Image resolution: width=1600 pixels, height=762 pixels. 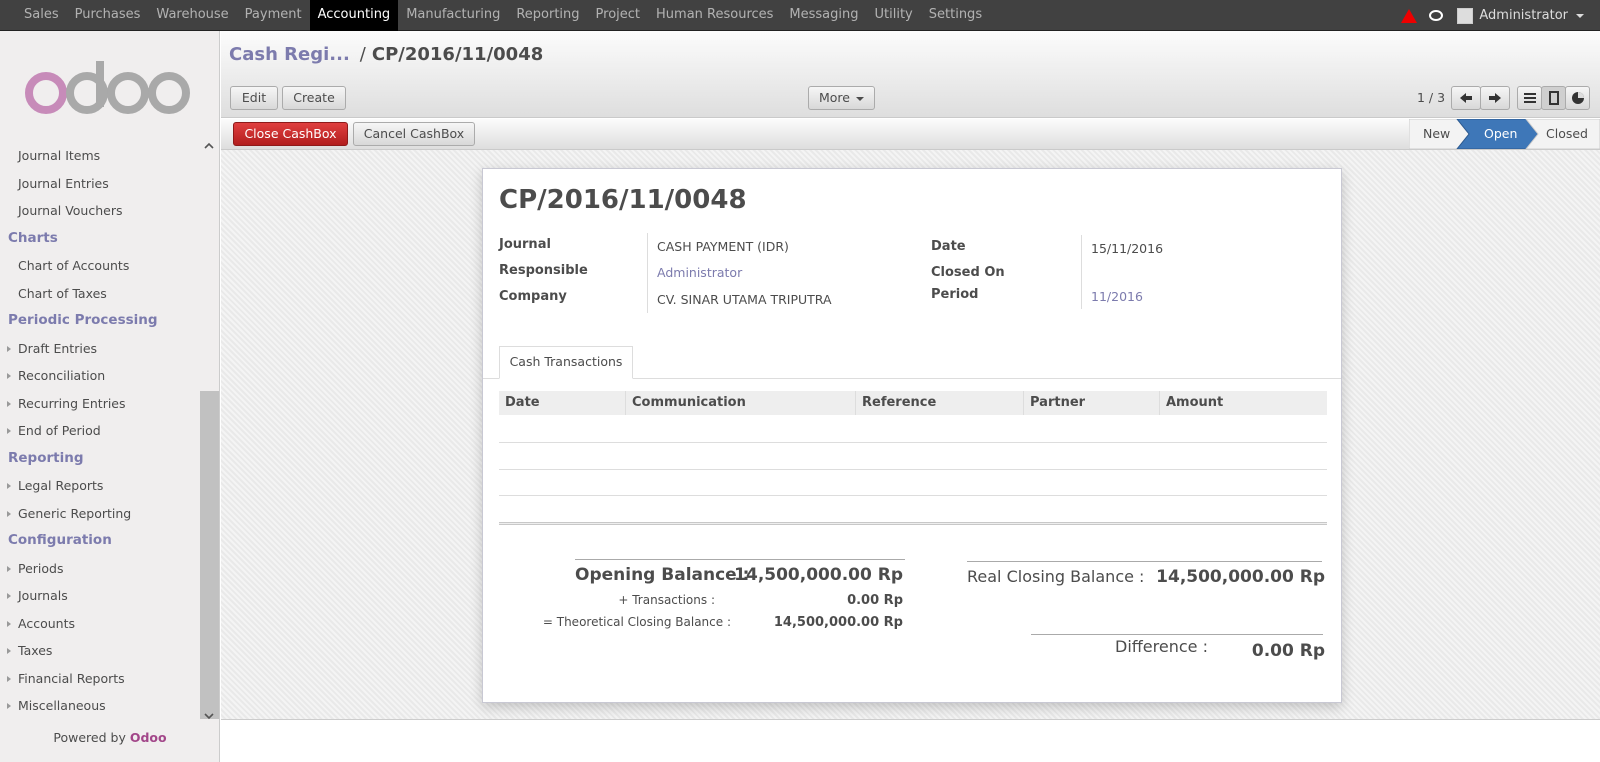 I want to click on period-link: 11/2016, so click(x=1117, y=296).